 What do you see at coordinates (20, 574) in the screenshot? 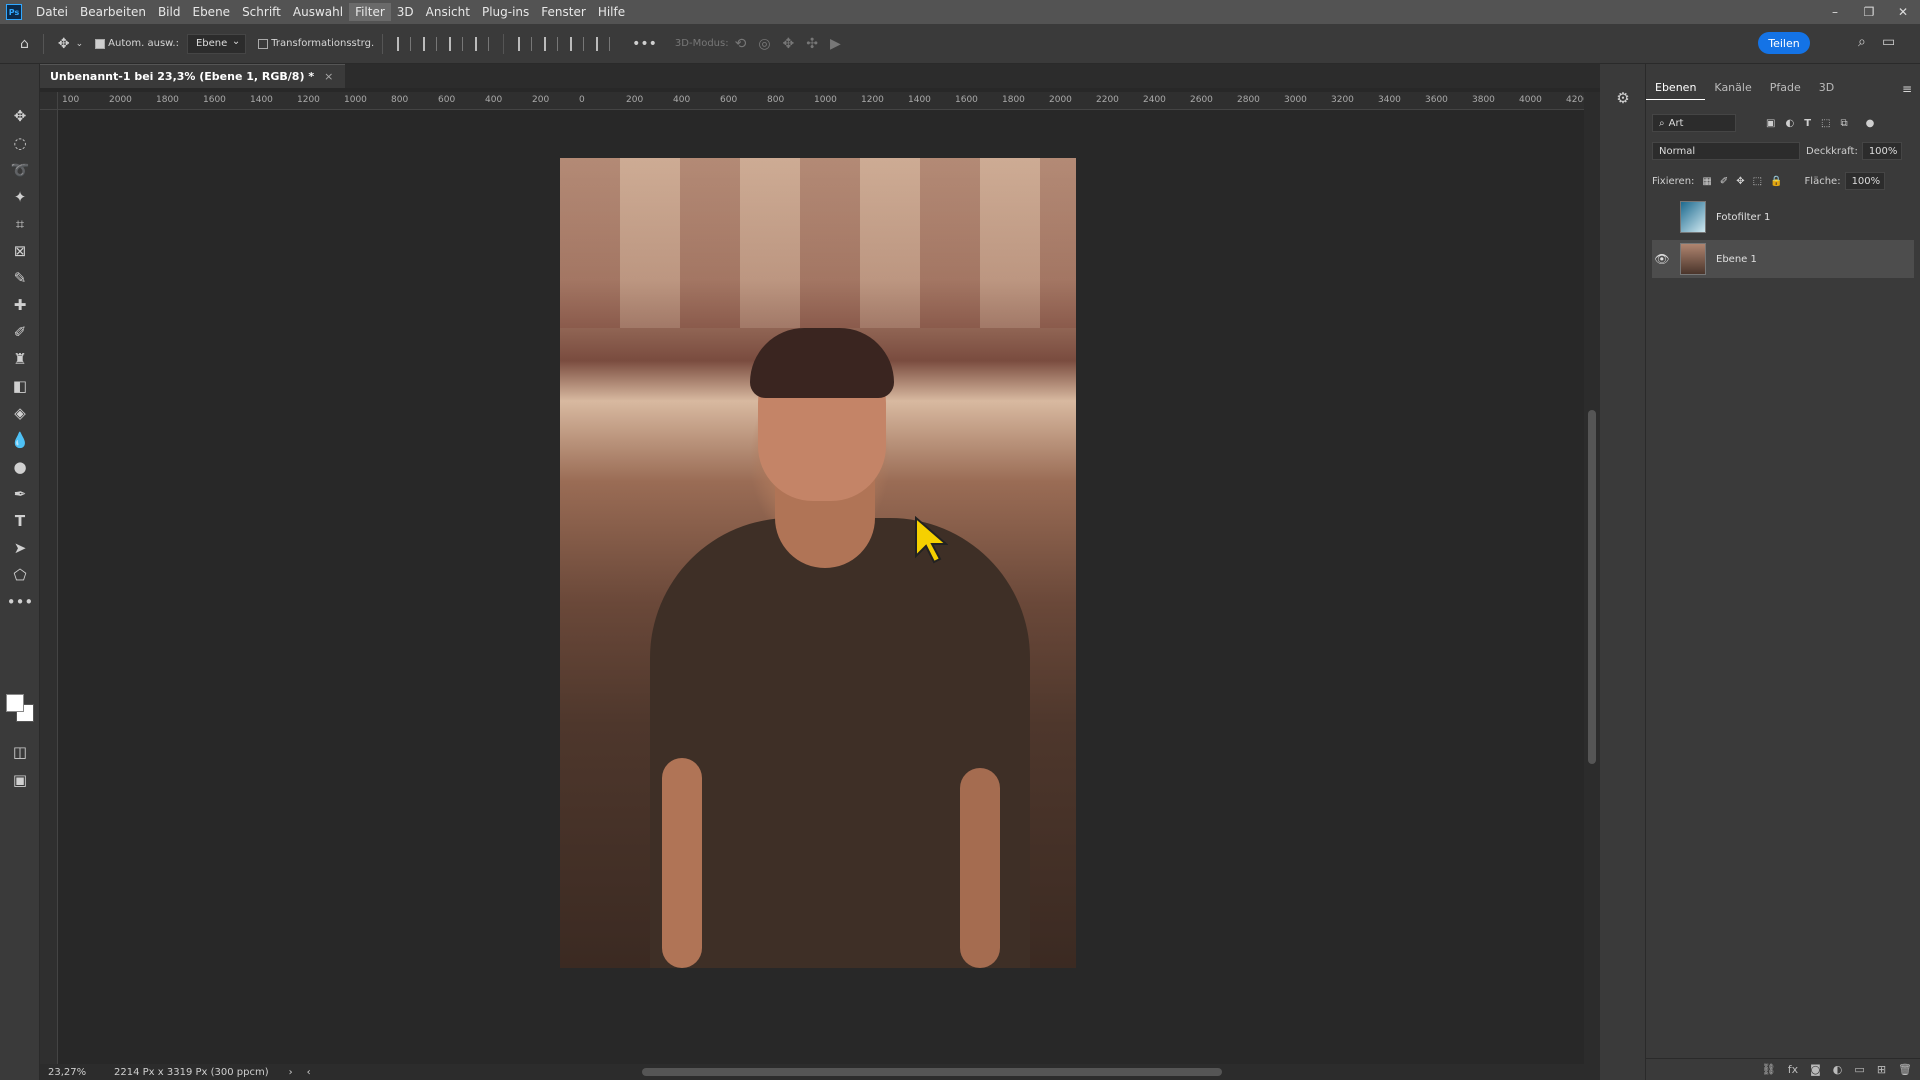
I see `shape-tool-icon: ⬠` at bounding box center [20, 574].